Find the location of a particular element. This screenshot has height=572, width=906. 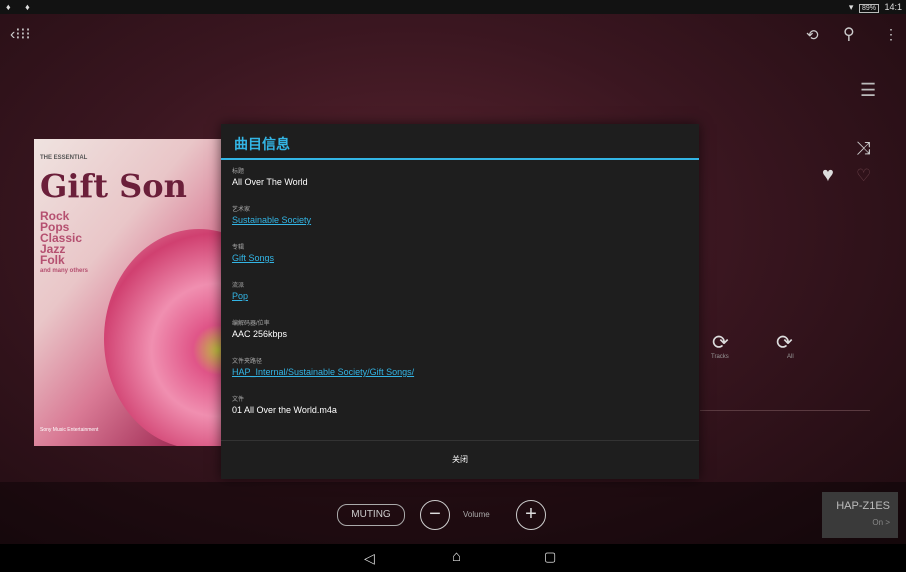

field-label: 文件夹路径 is located at coordinates (247, 362).